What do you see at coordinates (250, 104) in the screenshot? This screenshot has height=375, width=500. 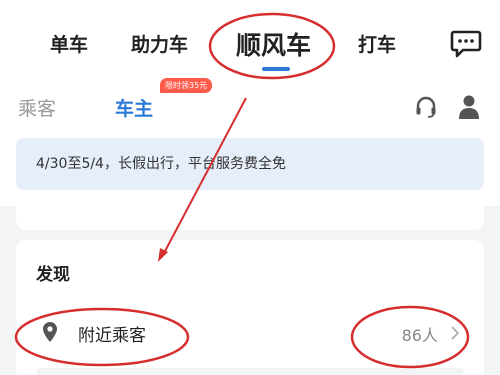 I see `role-tab-bar: 乘客 车主 限时领35元` at bounding box center [250, 104].